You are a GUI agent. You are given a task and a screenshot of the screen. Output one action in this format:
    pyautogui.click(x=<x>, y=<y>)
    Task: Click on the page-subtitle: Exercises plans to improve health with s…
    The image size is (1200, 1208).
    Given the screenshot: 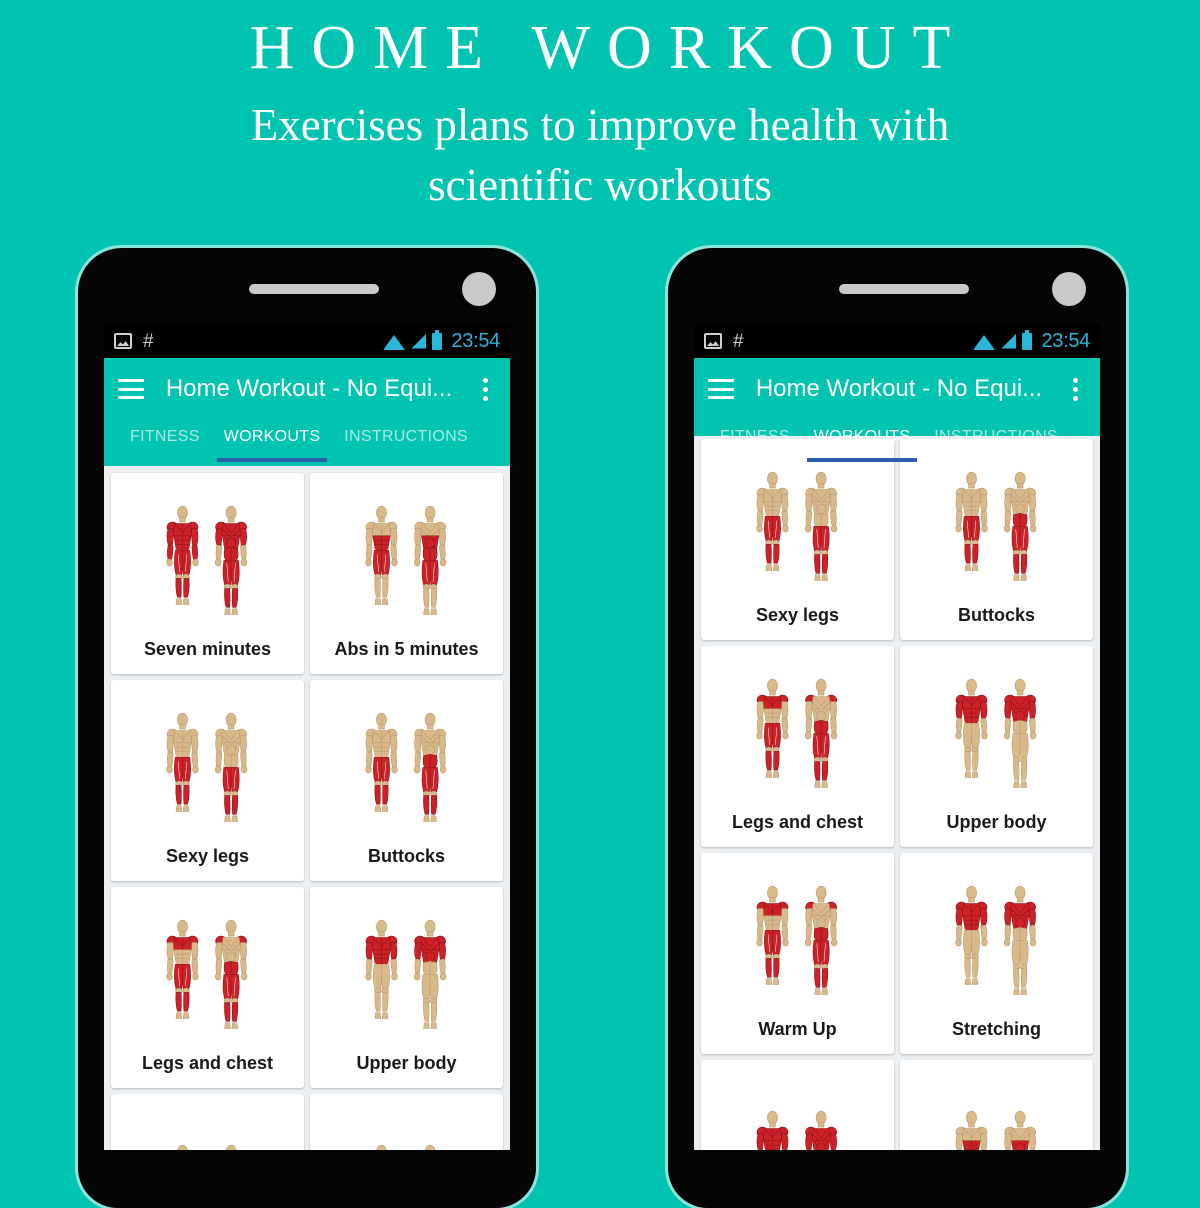 What is the action you would take?
    pyautogui.click(x=600, y=155)
    